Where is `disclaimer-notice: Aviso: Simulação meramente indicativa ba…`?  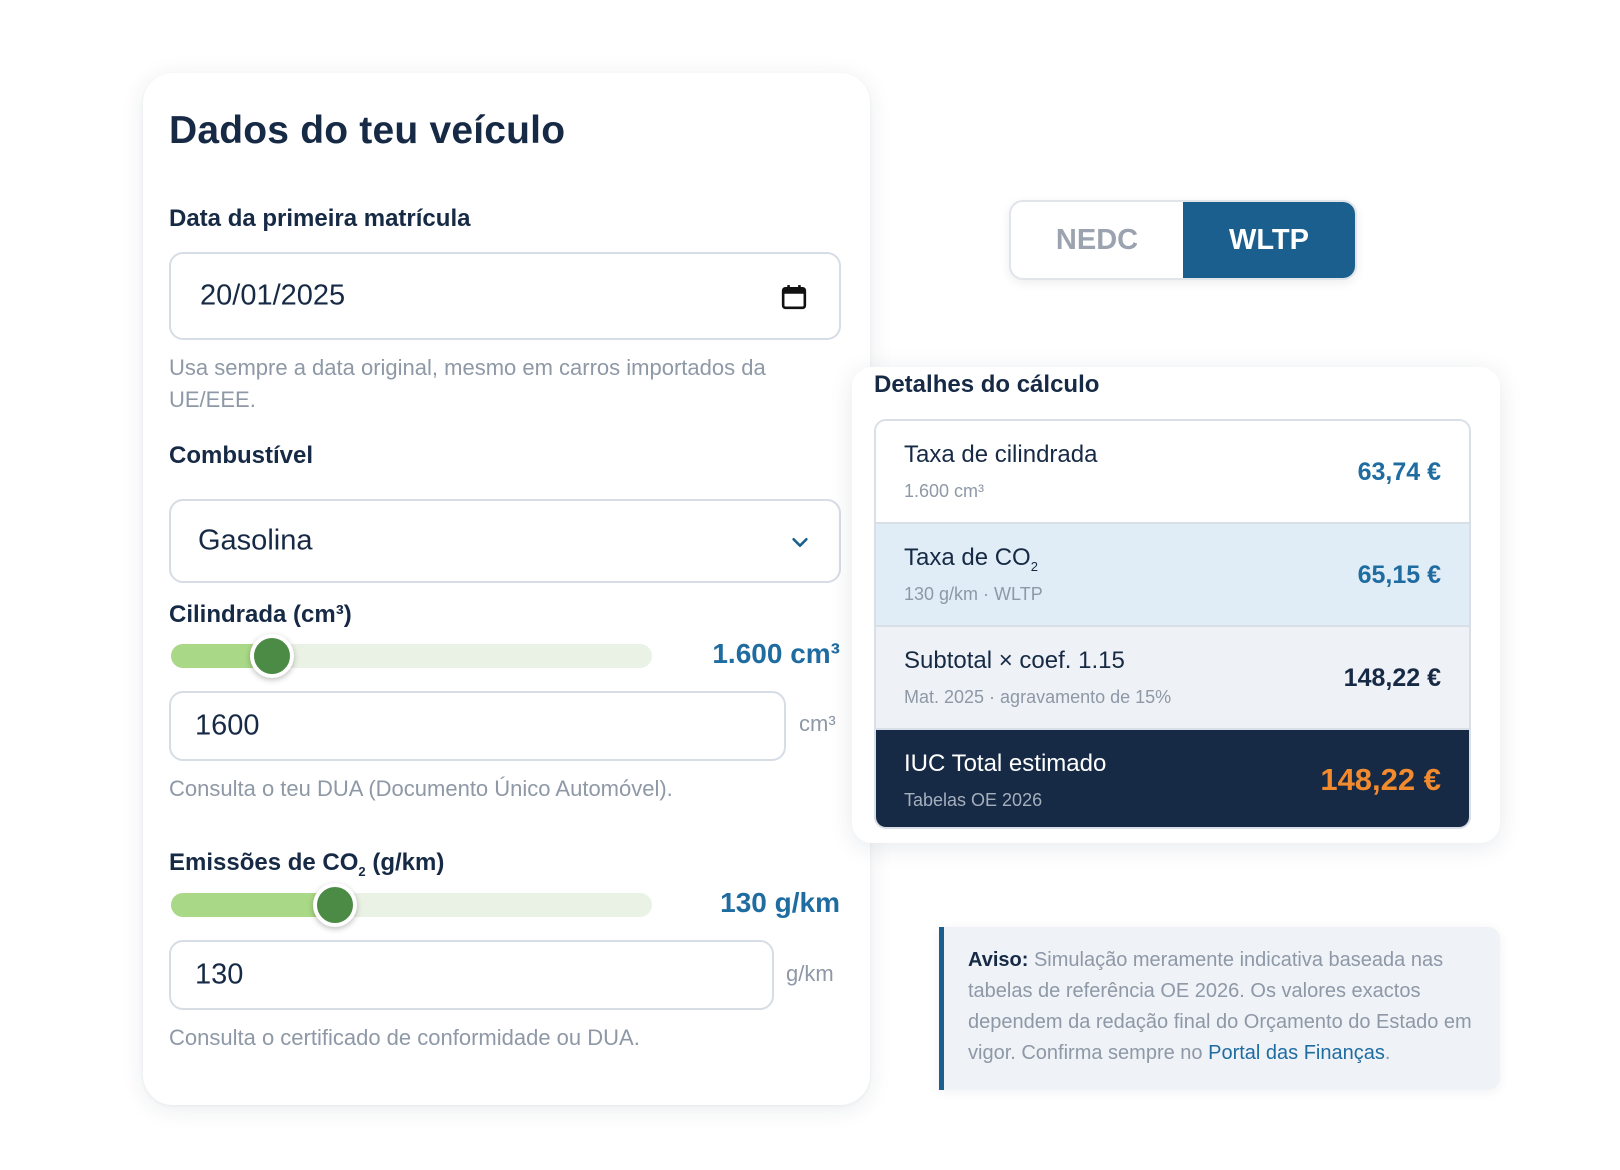
disclaimer-notice: Aviso: Simulação meramente indicativa ba… is located at coordinates (1219, 1008).